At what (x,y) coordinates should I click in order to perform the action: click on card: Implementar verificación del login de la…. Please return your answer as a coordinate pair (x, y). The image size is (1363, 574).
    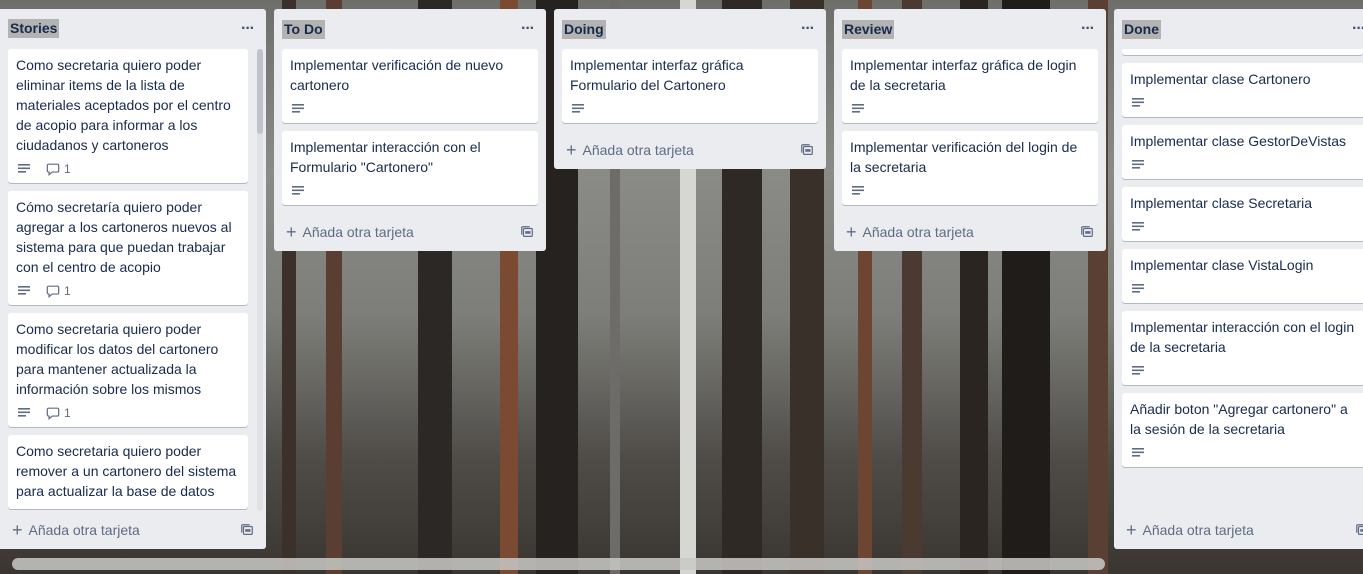
    Looking at the image, I should click on (970, 168).